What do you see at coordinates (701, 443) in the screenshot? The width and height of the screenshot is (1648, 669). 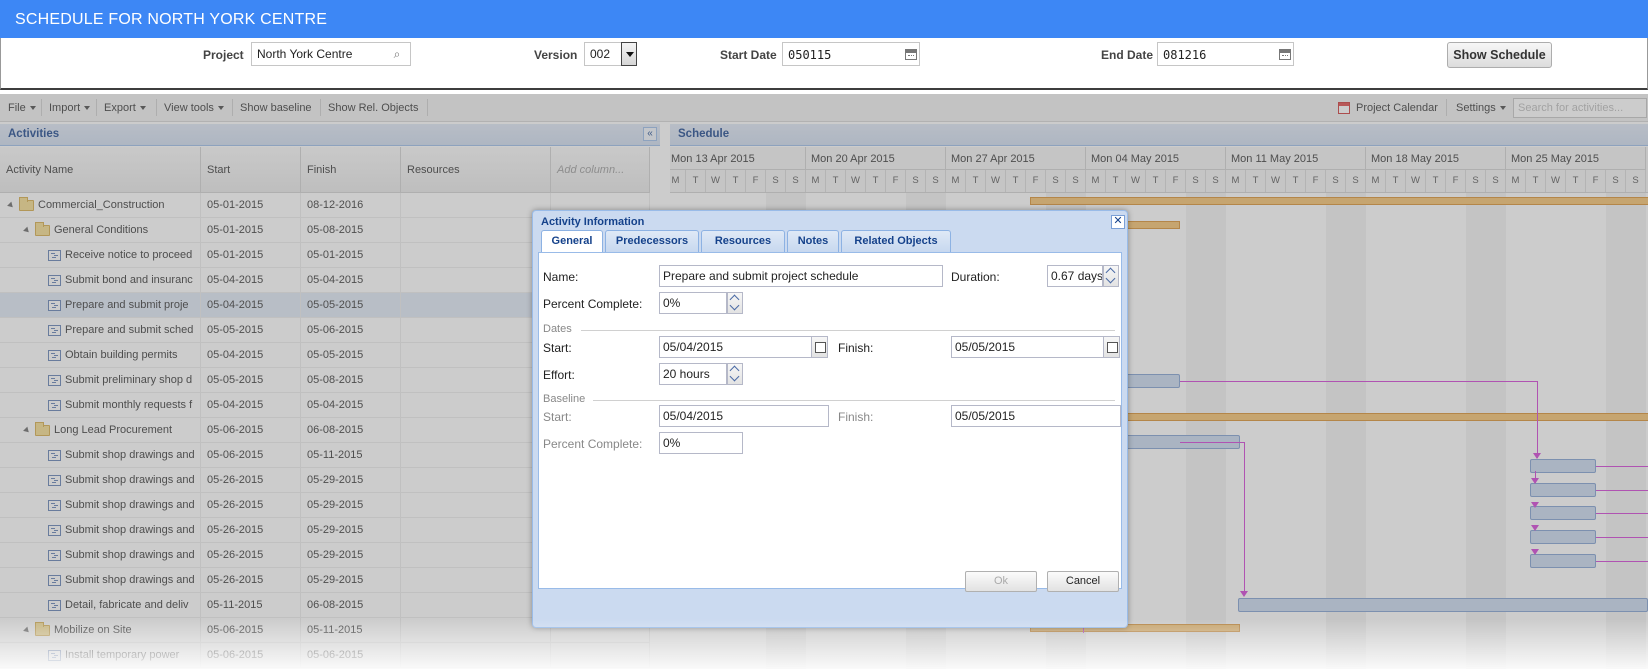 I see `baseline-percent-input: 0%` at bounding box center [701, 443].